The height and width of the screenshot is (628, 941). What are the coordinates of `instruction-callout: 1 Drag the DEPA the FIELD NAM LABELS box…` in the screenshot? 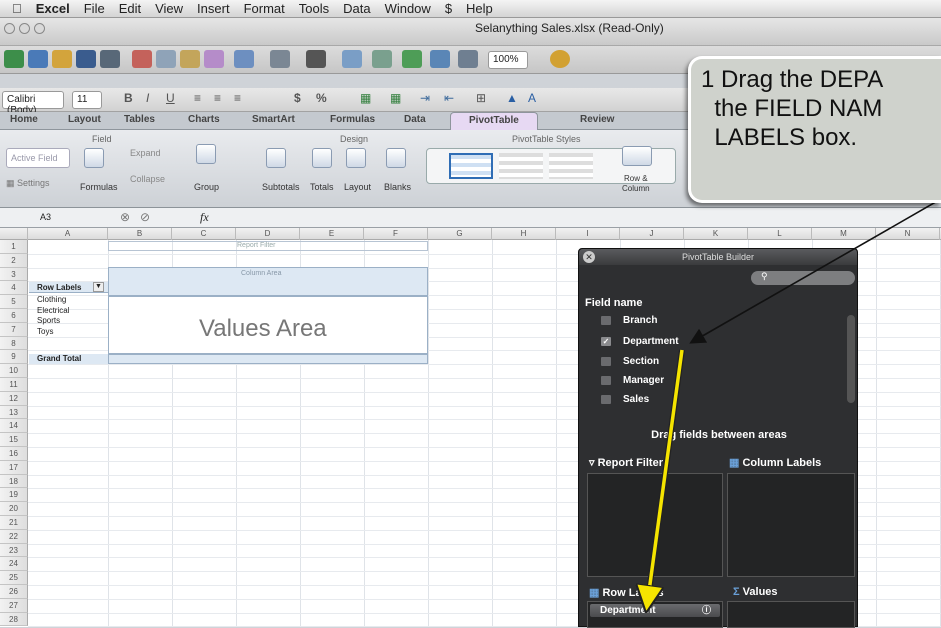 It's located at (814, 129).